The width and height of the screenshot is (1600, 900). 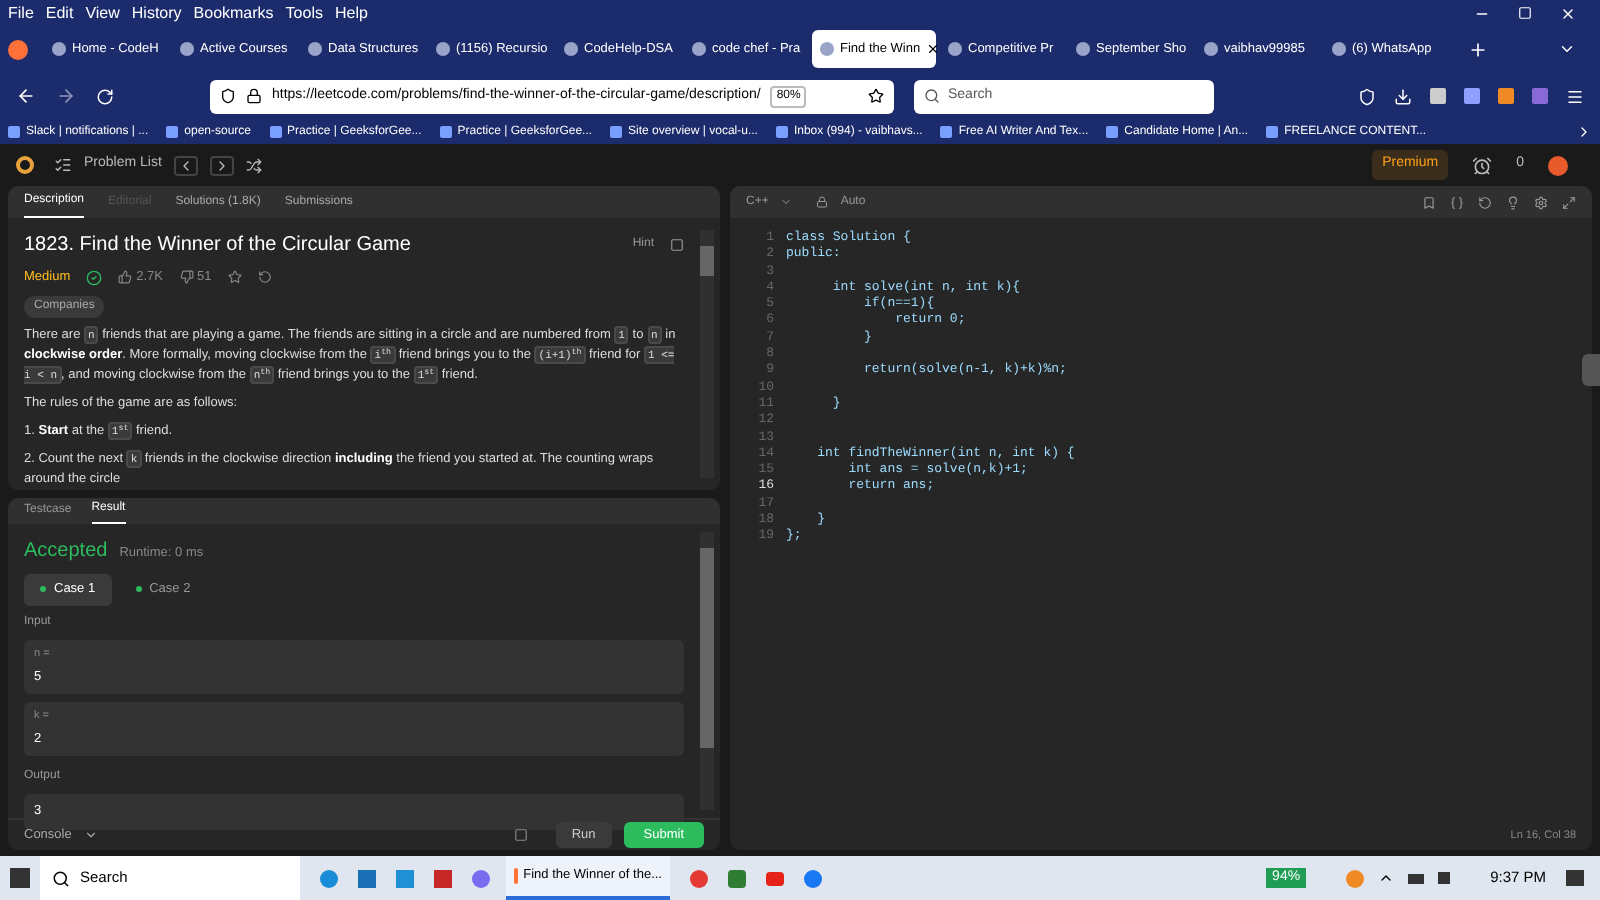 What do you see at coordinates (94, 277) in the screenshot?
I see `solved-check-icon` at bounding box center [94, 277].